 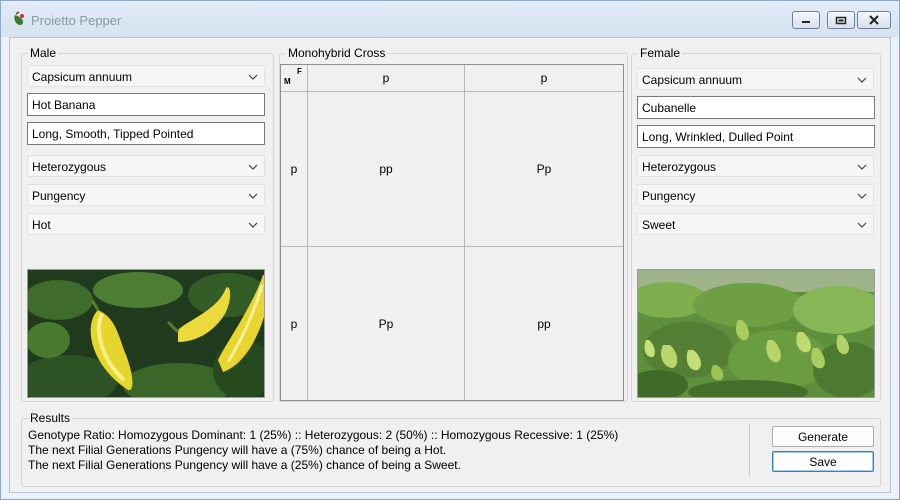 I want to click on female-phenotype-select: Sweet, so click(x=755, y=224).